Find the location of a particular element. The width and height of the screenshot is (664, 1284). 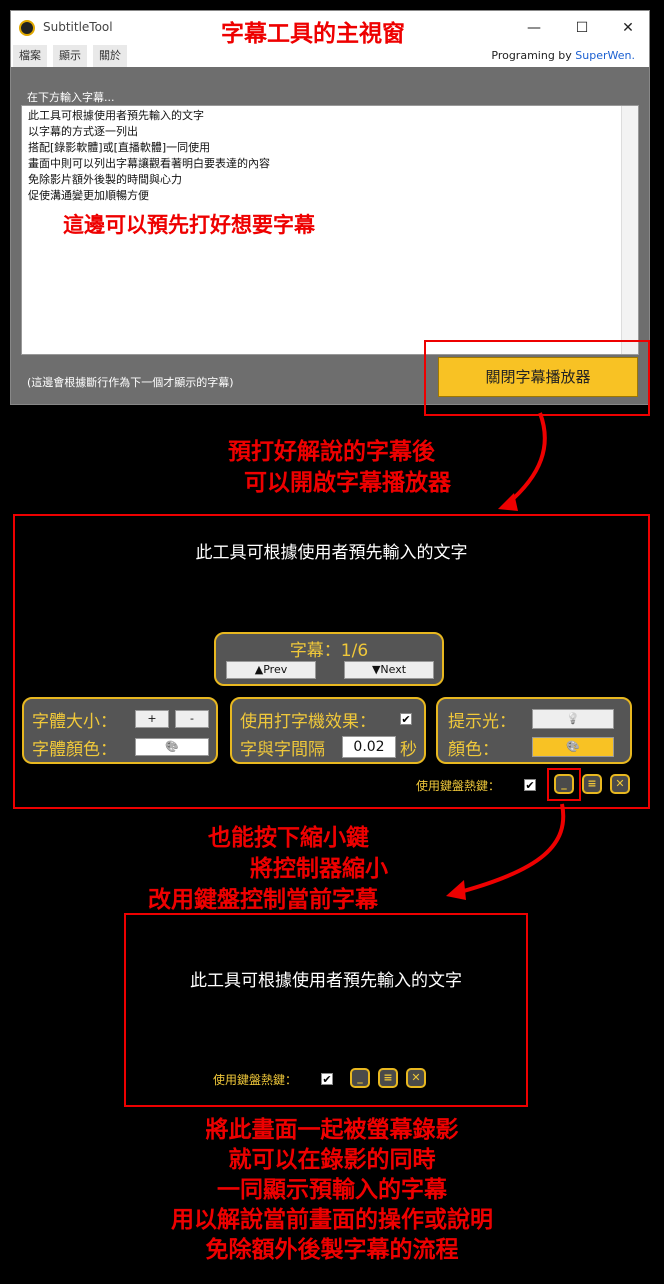

text-line: 此工具可根據使用者預先輸入的文字 is located at coordinates (116, 115).